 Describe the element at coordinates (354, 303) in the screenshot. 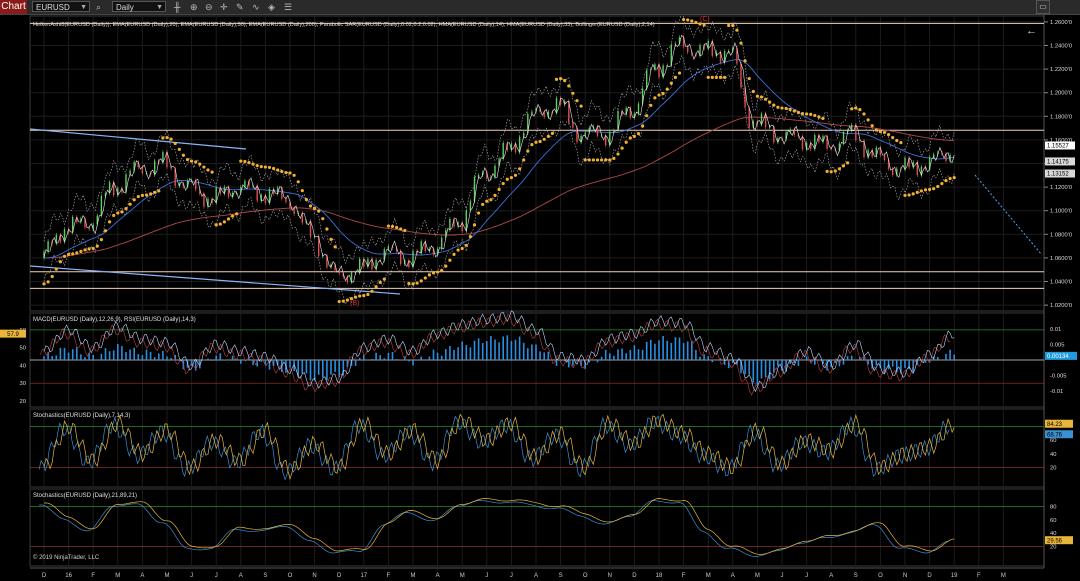

I see `wave-label-b: (B)` at that location.